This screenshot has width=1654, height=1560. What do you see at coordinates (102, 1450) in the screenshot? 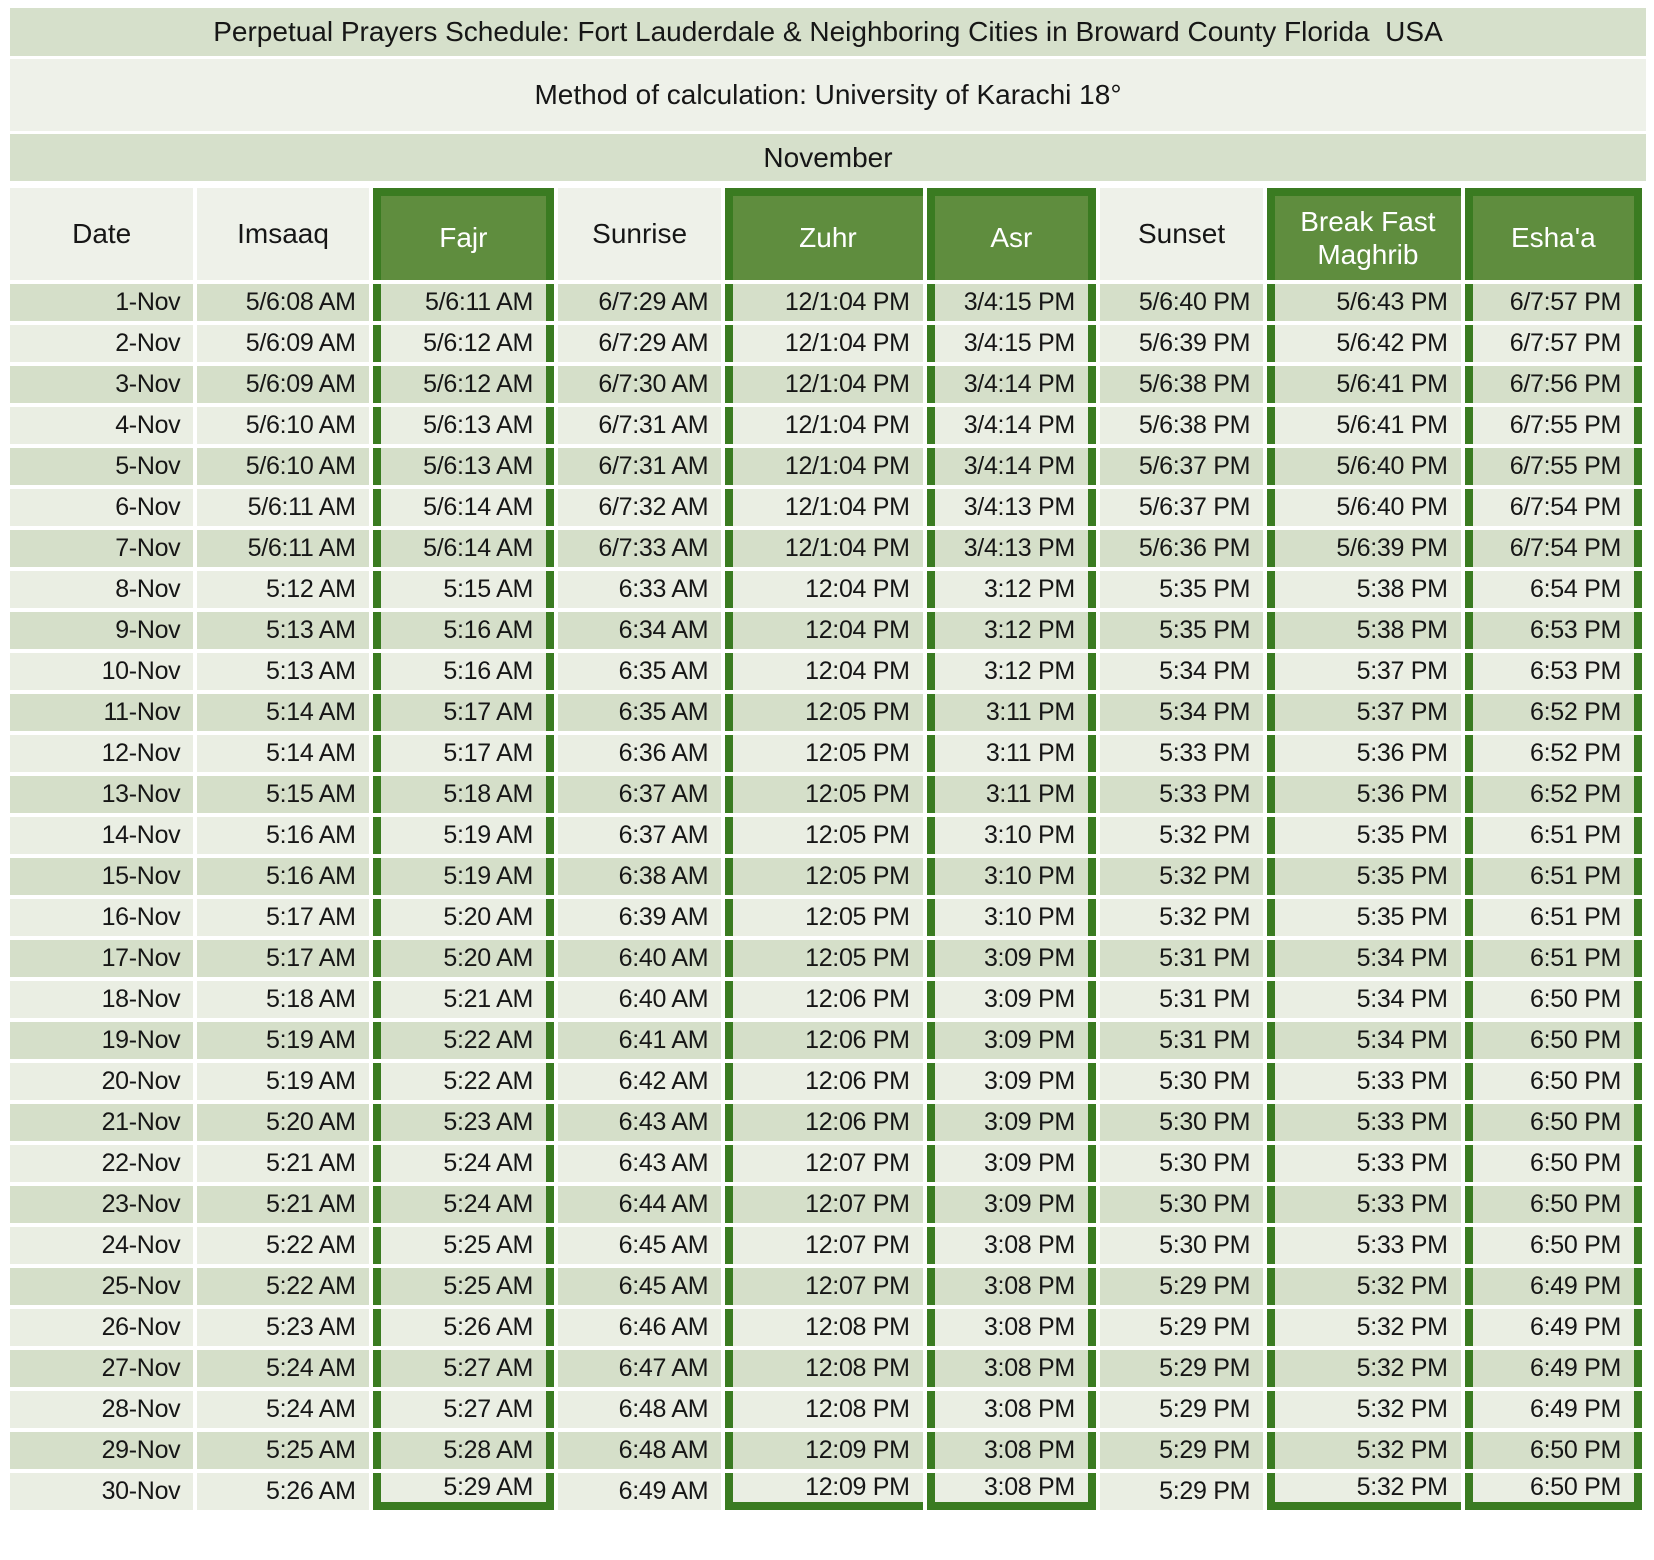
I see `cell-date: 29-Nov` at bounding box center [102, 1450].